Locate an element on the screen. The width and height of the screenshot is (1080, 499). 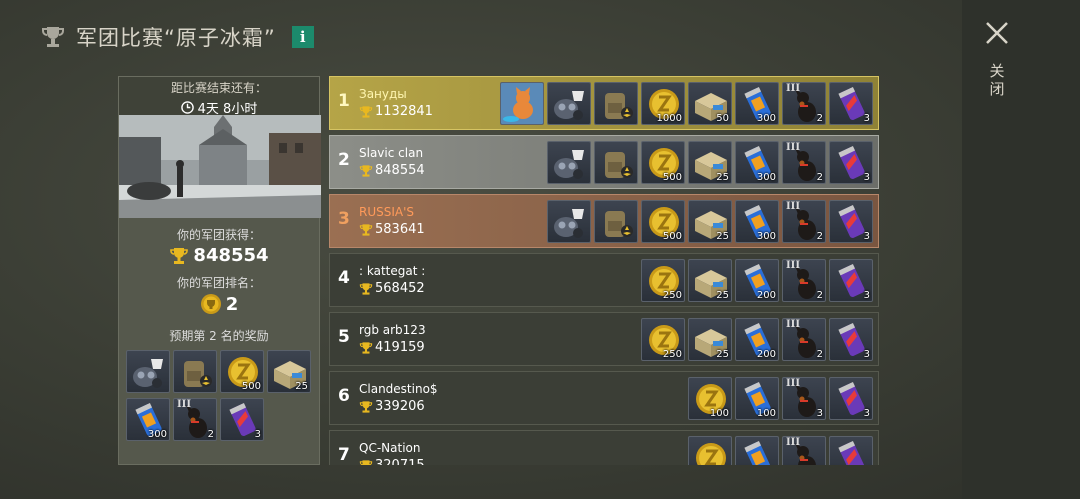
ranking-row: 1 Зануды 1132841 1000 50 300 III 2 3 is located at coordinates (604, 103).